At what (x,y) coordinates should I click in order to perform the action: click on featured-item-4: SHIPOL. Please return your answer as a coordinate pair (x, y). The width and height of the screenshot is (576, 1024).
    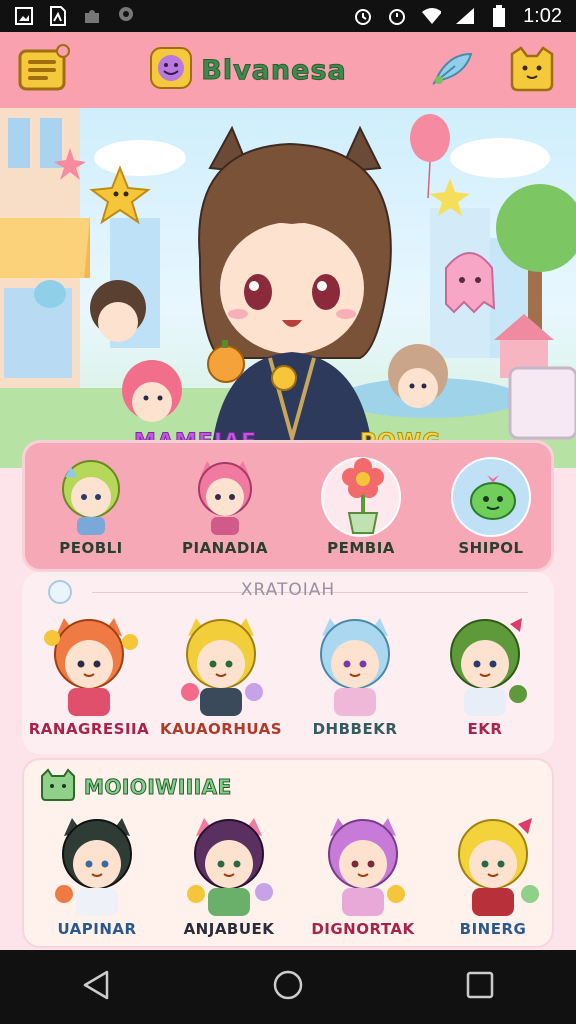
    Looking at the image, I should click on (491, 512).